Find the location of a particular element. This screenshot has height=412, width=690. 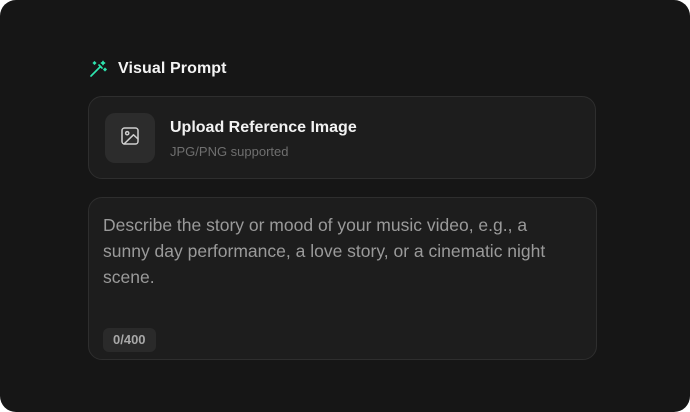

upload-format-hint: JPG/PNG supported is located at coordinates (229, 151).